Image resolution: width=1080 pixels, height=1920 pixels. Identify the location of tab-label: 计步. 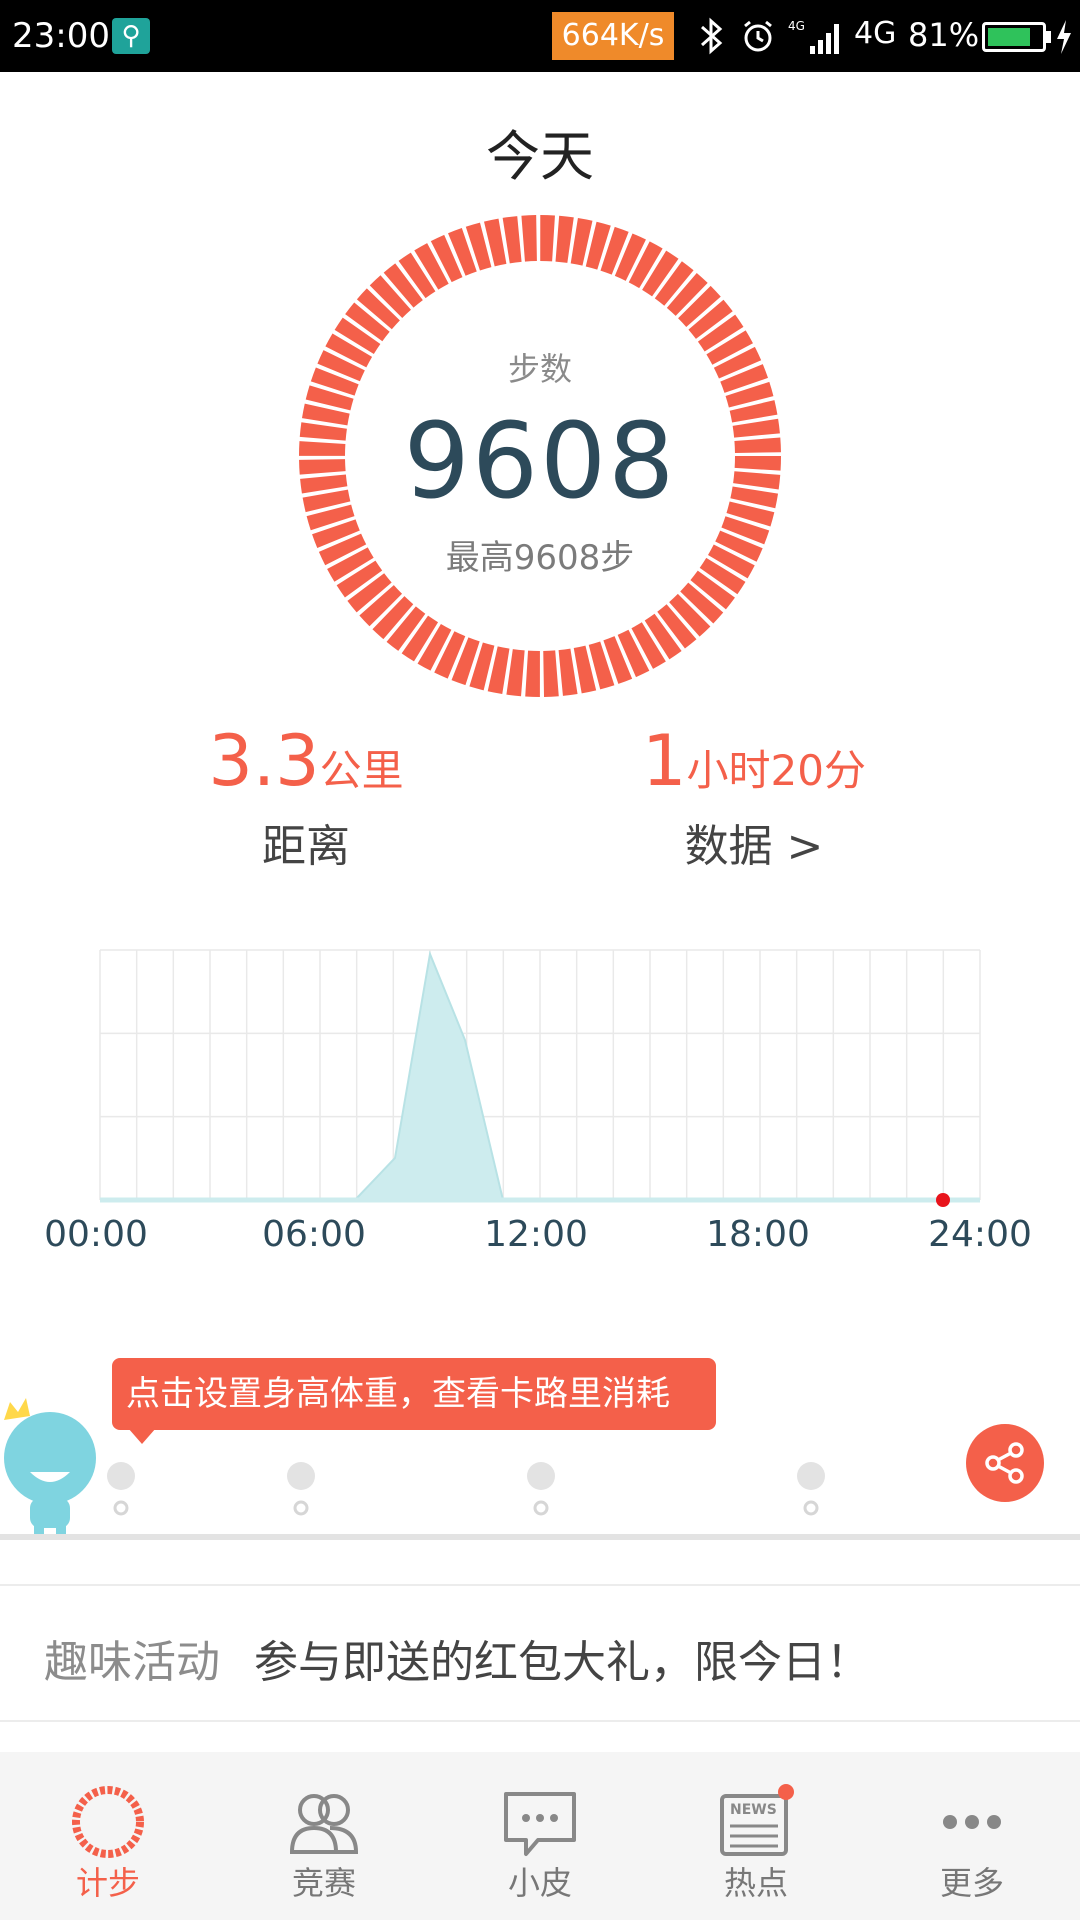
(107, 1883).